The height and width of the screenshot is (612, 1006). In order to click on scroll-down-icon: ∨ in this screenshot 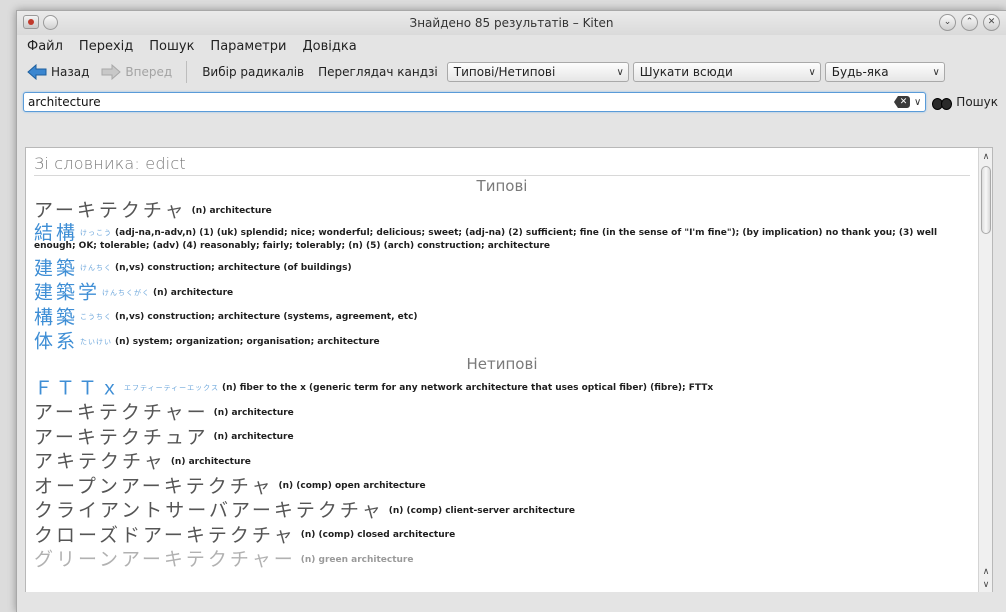, I will do `click(985, 585)`.